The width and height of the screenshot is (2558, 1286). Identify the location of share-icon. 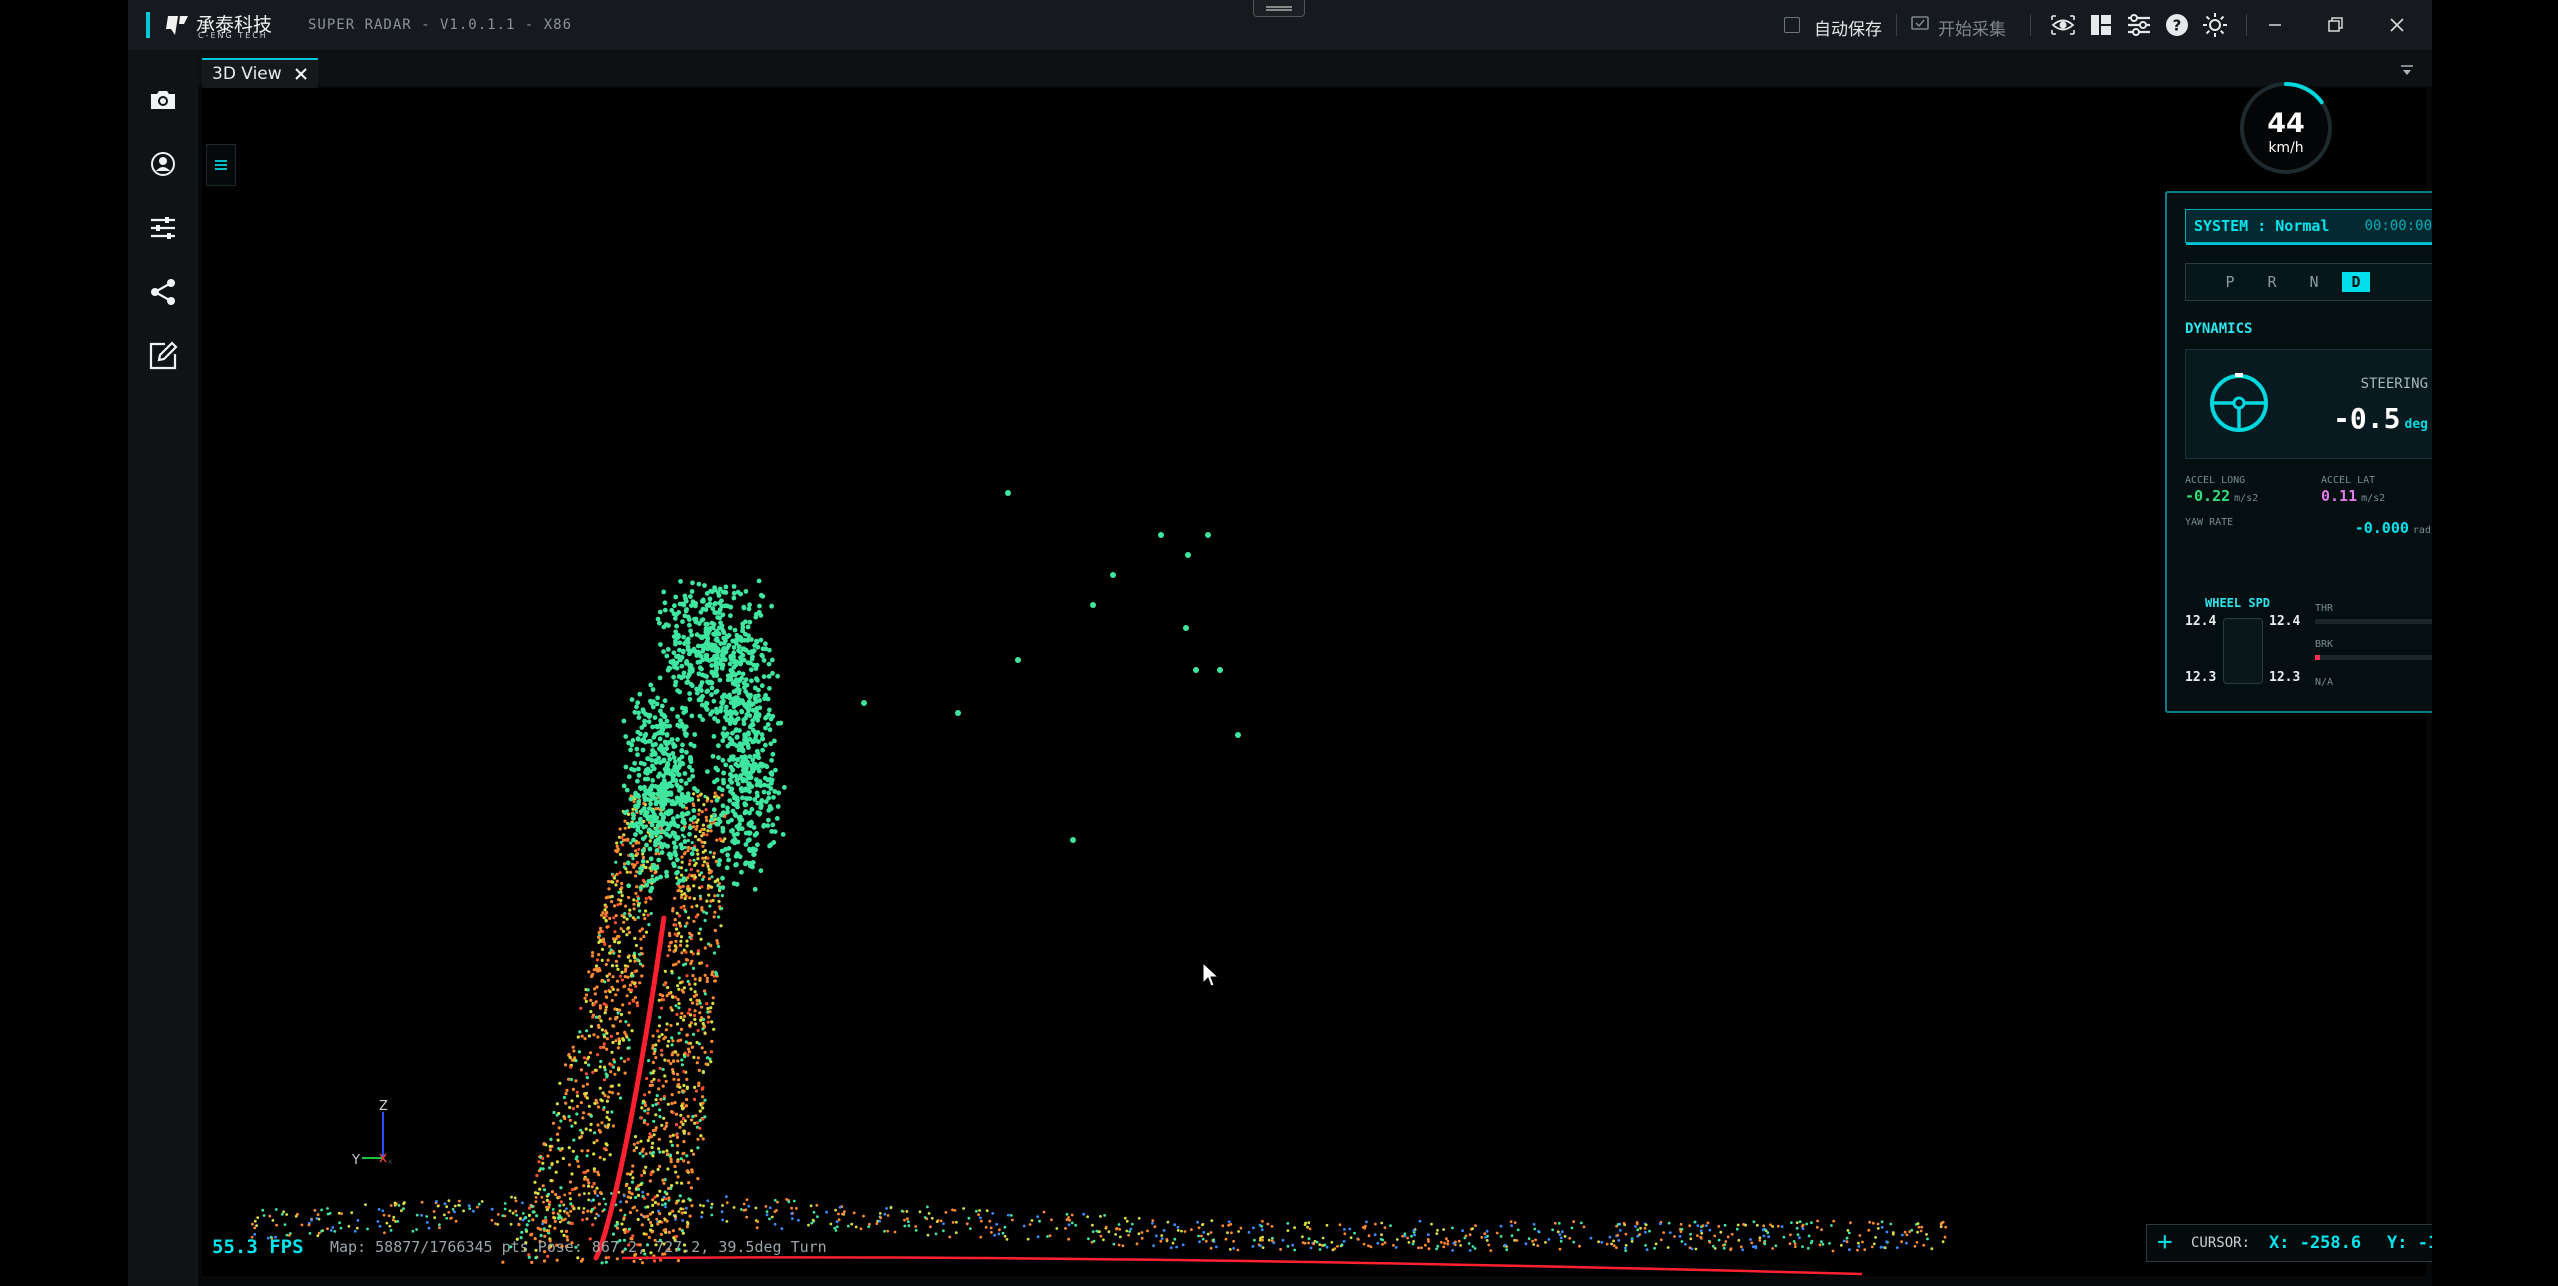
(163, 292).